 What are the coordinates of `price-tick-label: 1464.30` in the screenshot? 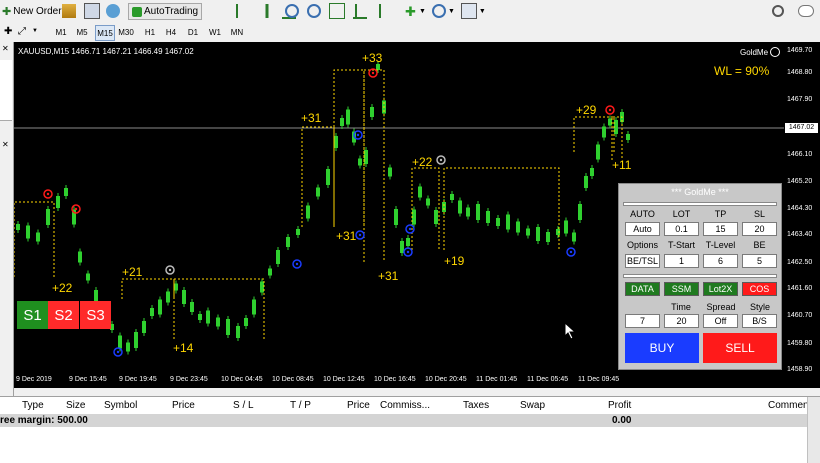 It's located at (800, 208).